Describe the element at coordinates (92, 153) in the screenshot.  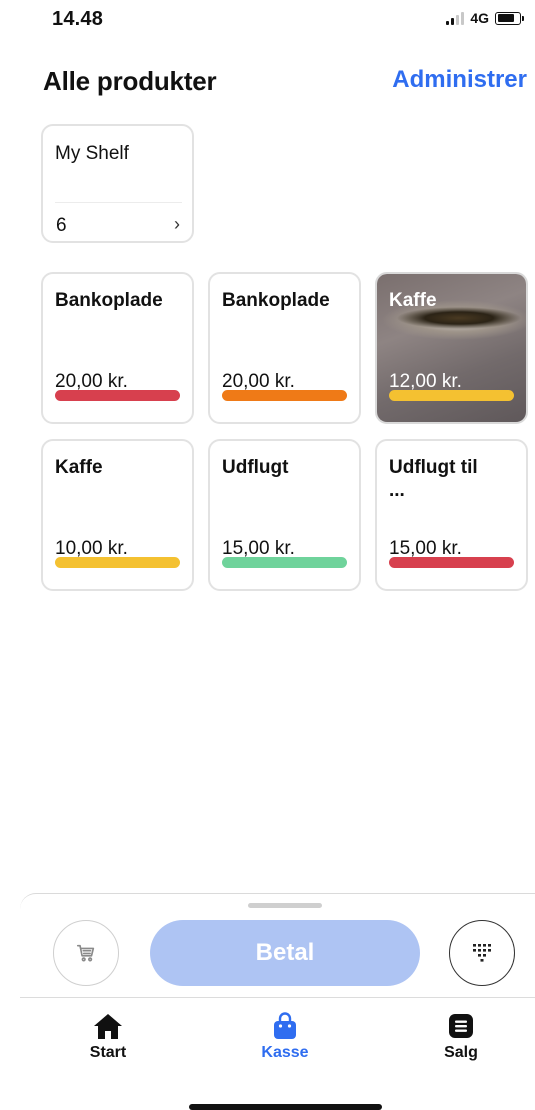
I see `shelf-name: My Shelf` at that location.